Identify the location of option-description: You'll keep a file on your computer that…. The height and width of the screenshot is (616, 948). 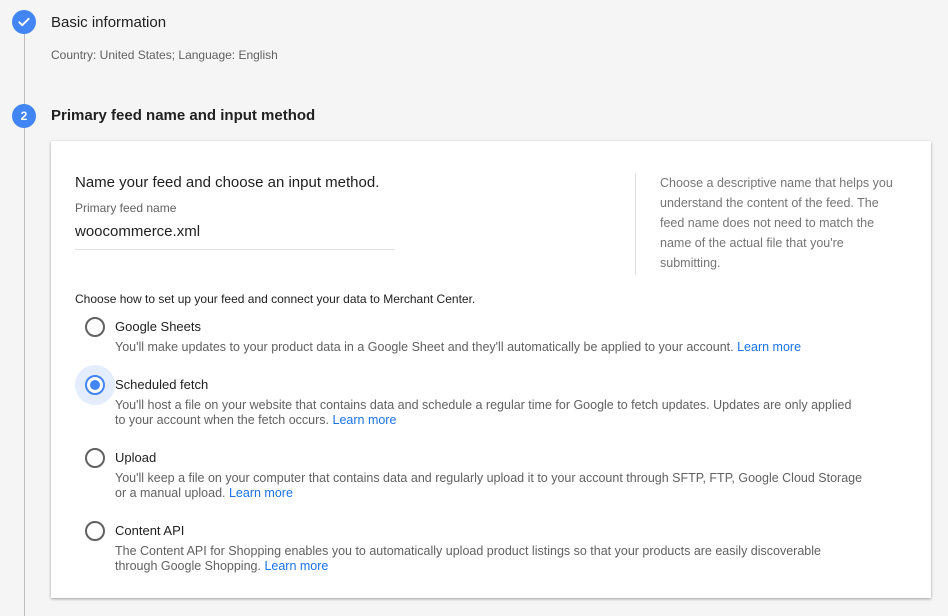
(489, 485).